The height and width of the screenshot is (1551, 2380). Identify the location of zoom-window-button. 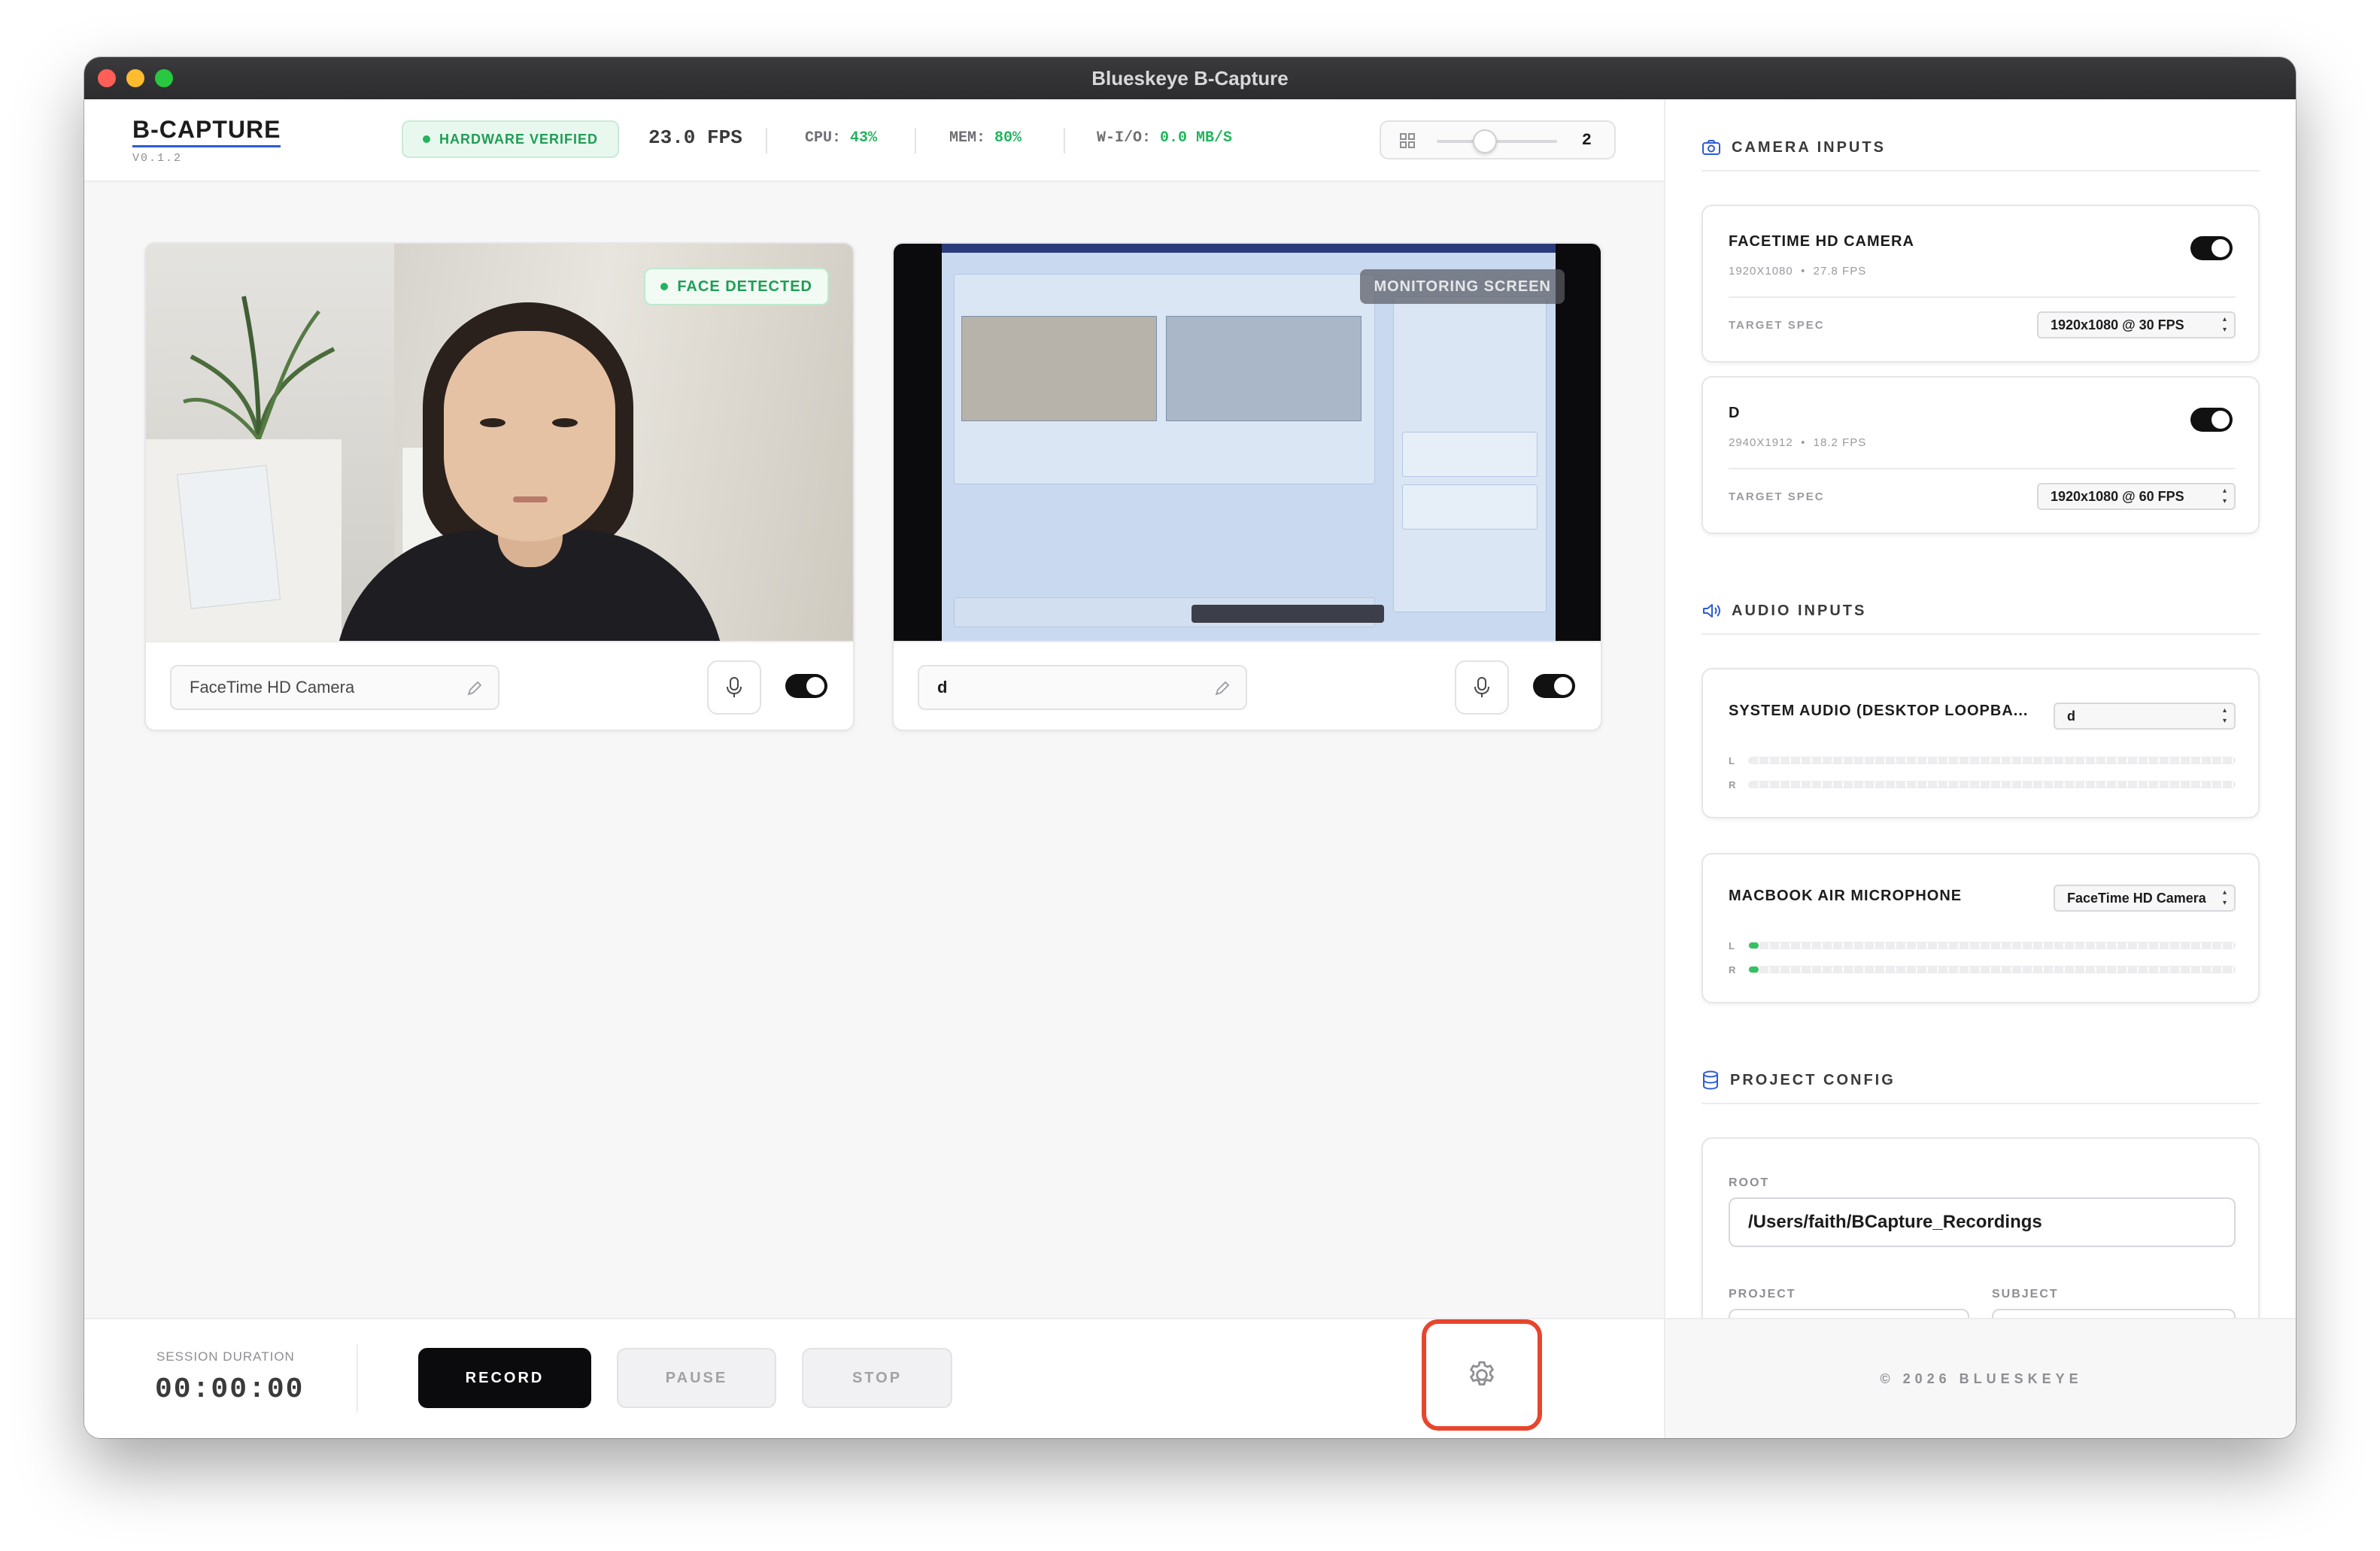
(164, 78).